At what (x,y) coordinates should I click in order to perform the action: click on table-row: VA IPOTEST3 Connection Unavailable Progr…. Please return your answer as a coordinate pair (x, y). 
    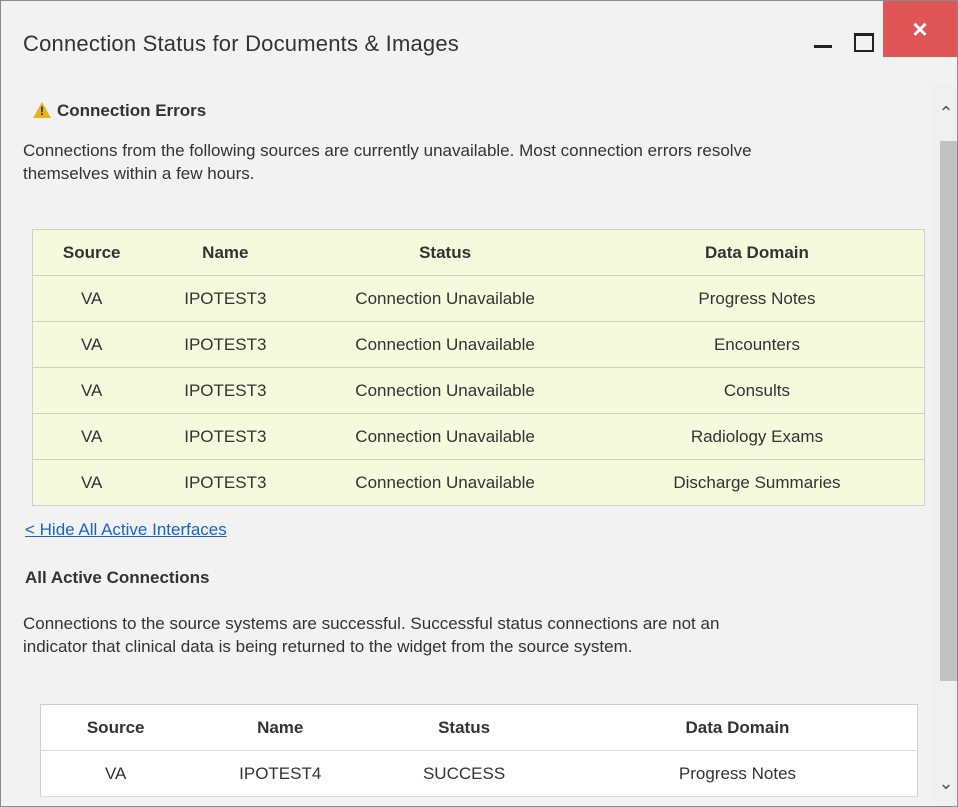
    Looking at the image, I should click on (478, 299).